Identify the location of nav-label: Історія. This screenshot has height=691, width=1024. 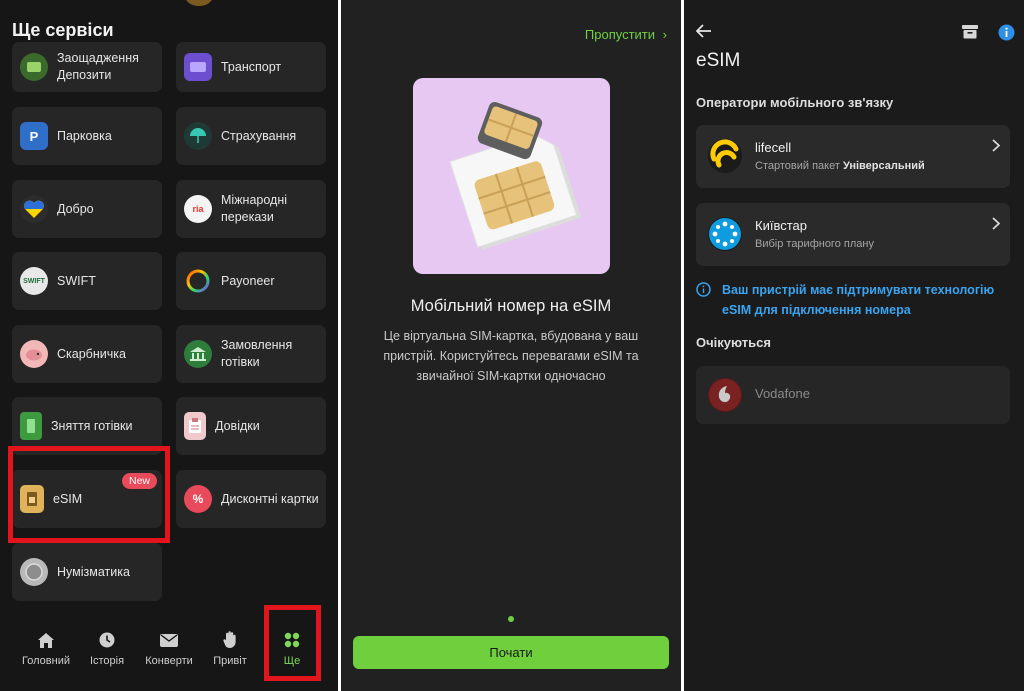
(107, 661).